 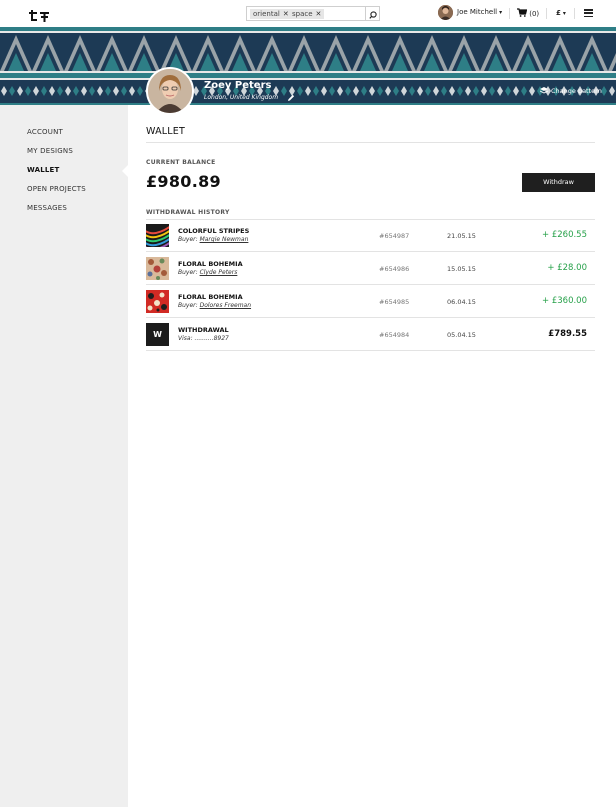 What do you see at coordinates (461, 302) in the screenshot?
I see `transaction-date: 06.04.15` at bounding box center [461, 302].